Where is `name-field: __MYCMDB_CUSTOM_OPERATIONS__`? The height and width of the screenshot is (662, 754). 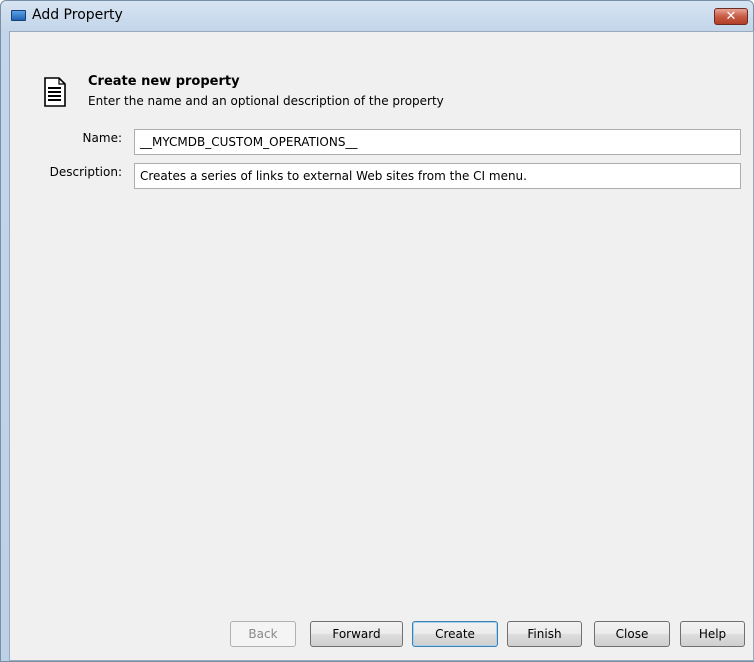 name-field: __MYCMDB_CUSTOM_OPERATIONS__ is located at coordinates (437, 142).